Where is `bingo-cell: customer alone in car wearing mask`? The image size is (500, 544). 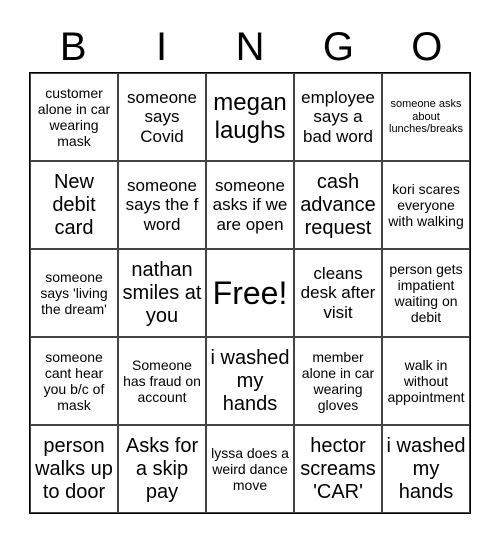 bingo-cell: customer alone in car wearing mask is located at coordinates (74, 117).